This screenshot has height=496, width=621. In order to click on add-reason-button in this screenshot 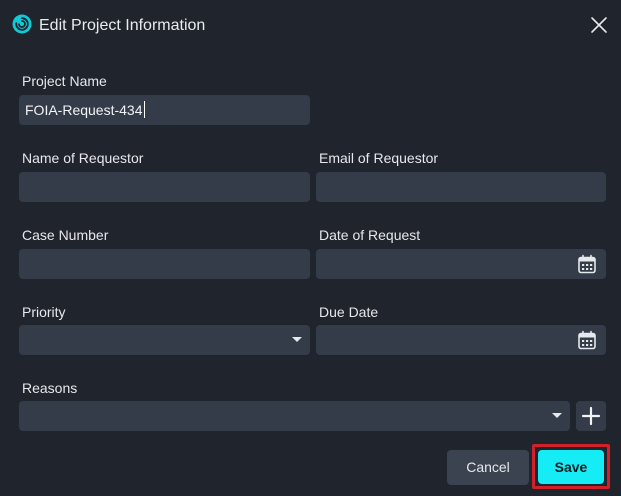, I will do `click(591, 416)`.